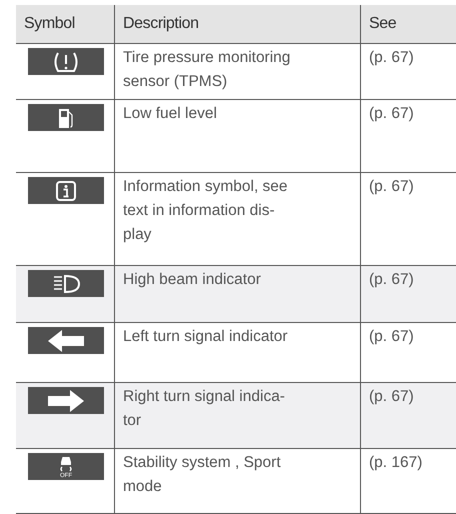 This screenshot has height=514, width=456. I want to click on description-text: Tire pressure monitoring sensor (TPMS), so click(206, 69).